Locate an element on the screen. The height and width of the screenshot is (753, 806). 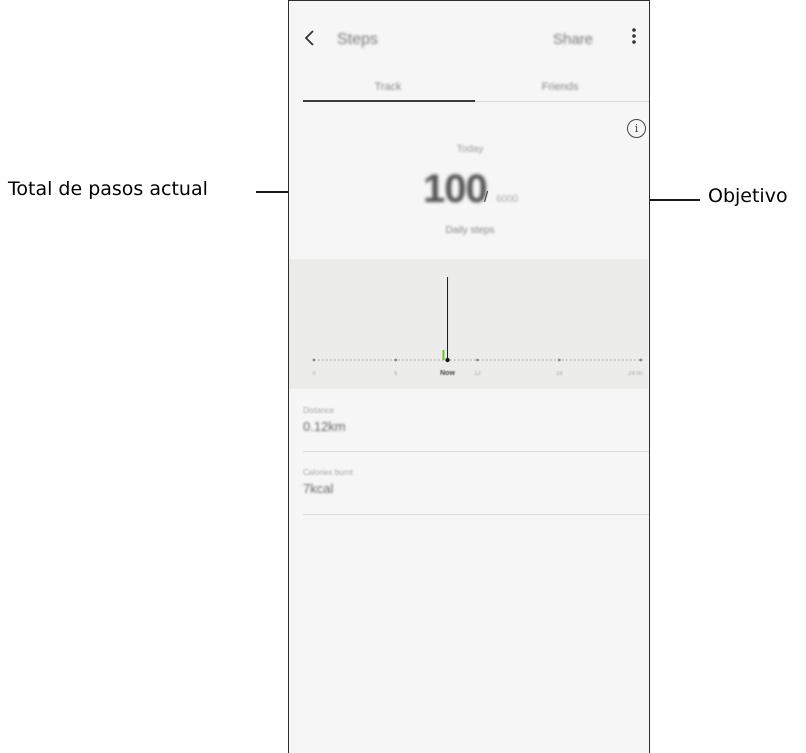
chart-bar is located at coordinates (443, 355).